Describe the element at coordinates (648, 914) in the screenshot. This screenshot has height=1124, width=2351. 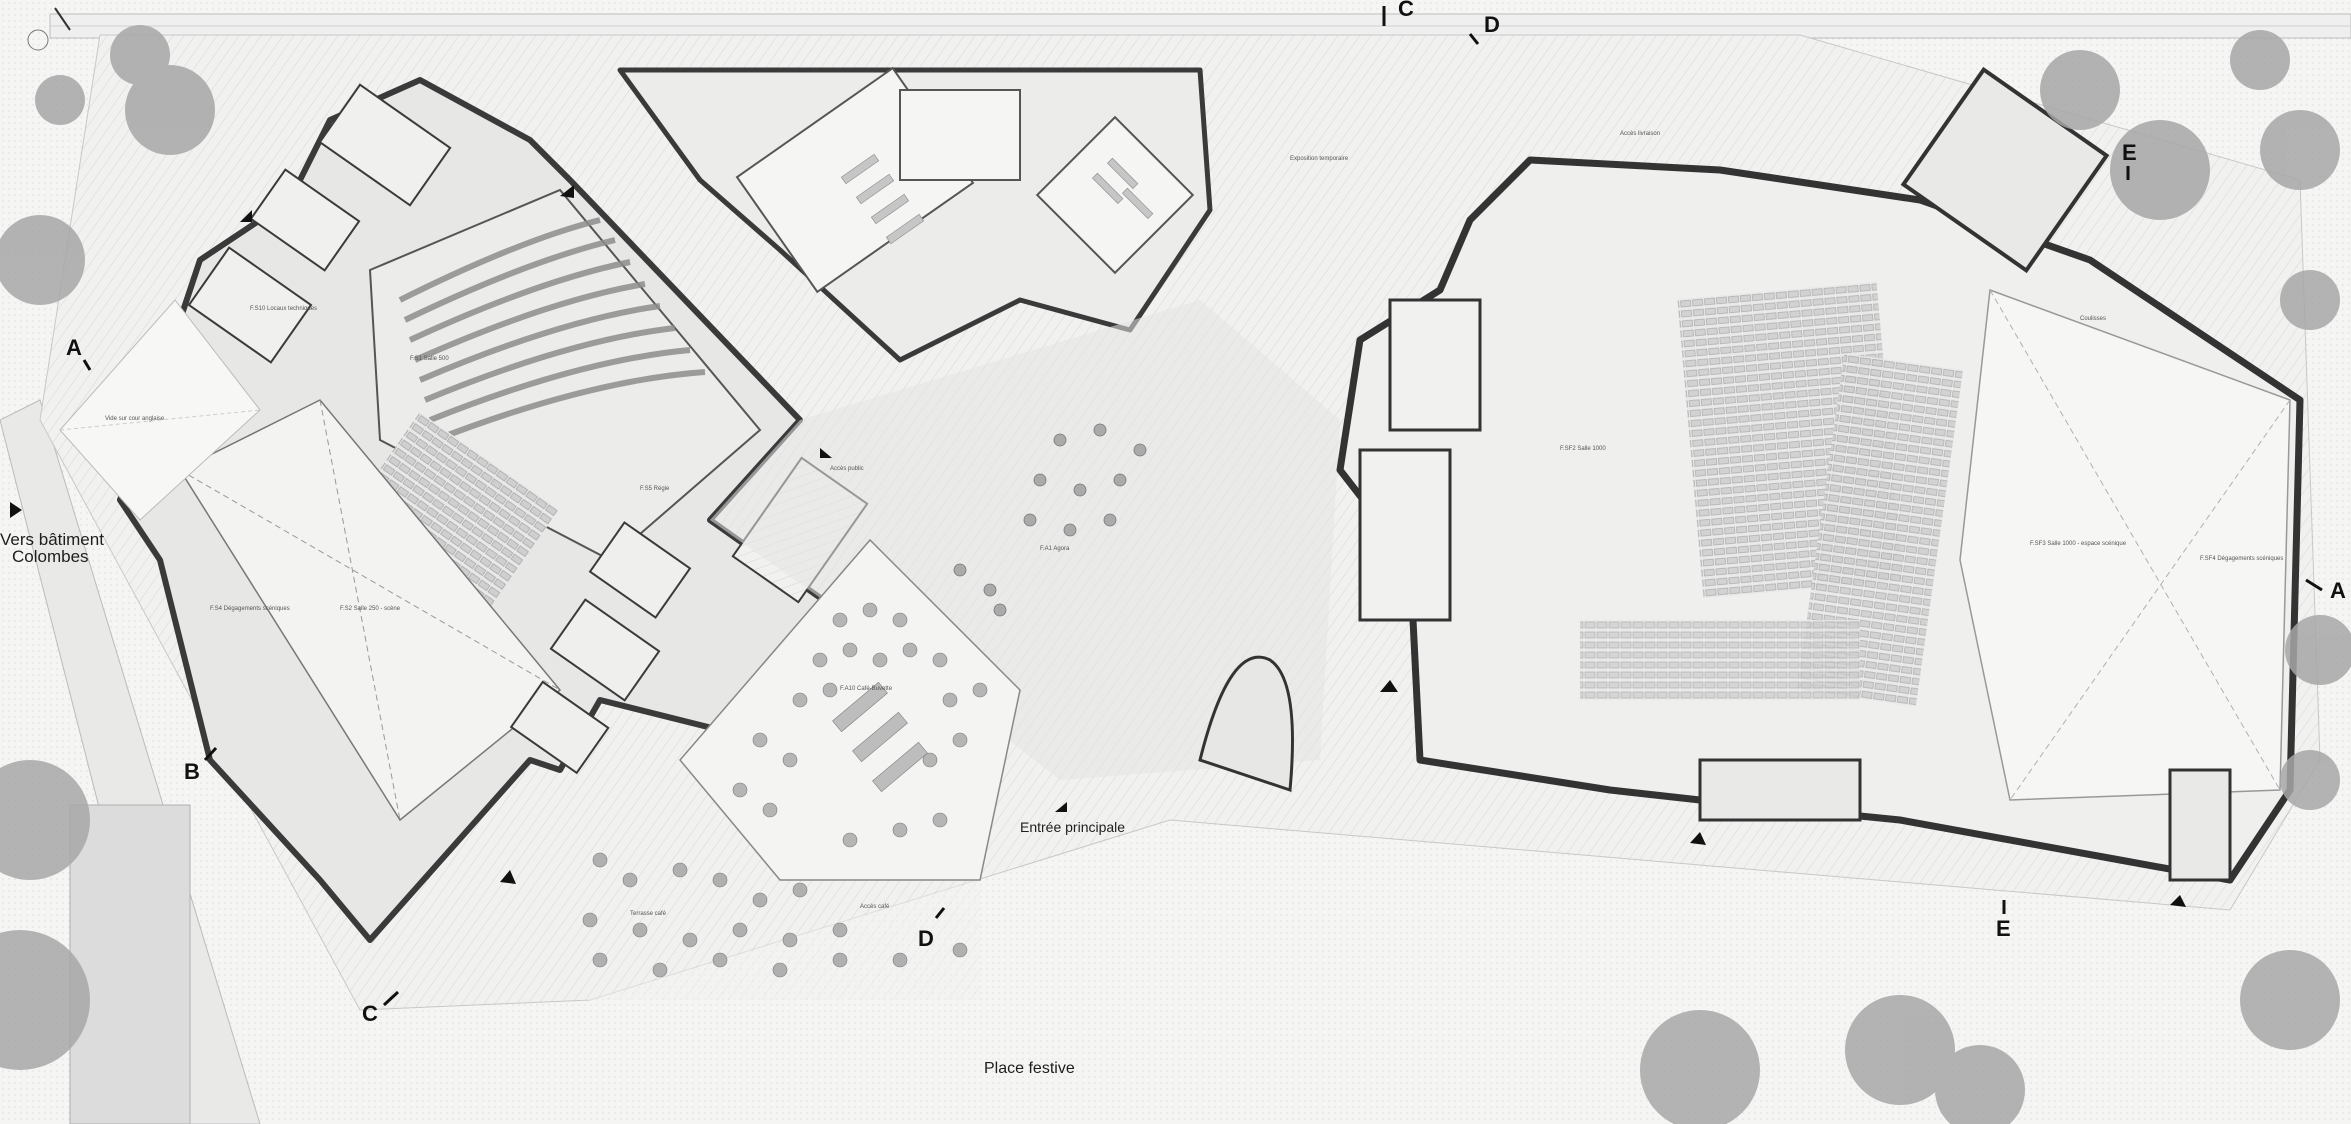
I see `room-label-terrasse-cafe: Terrasse café` at that location.